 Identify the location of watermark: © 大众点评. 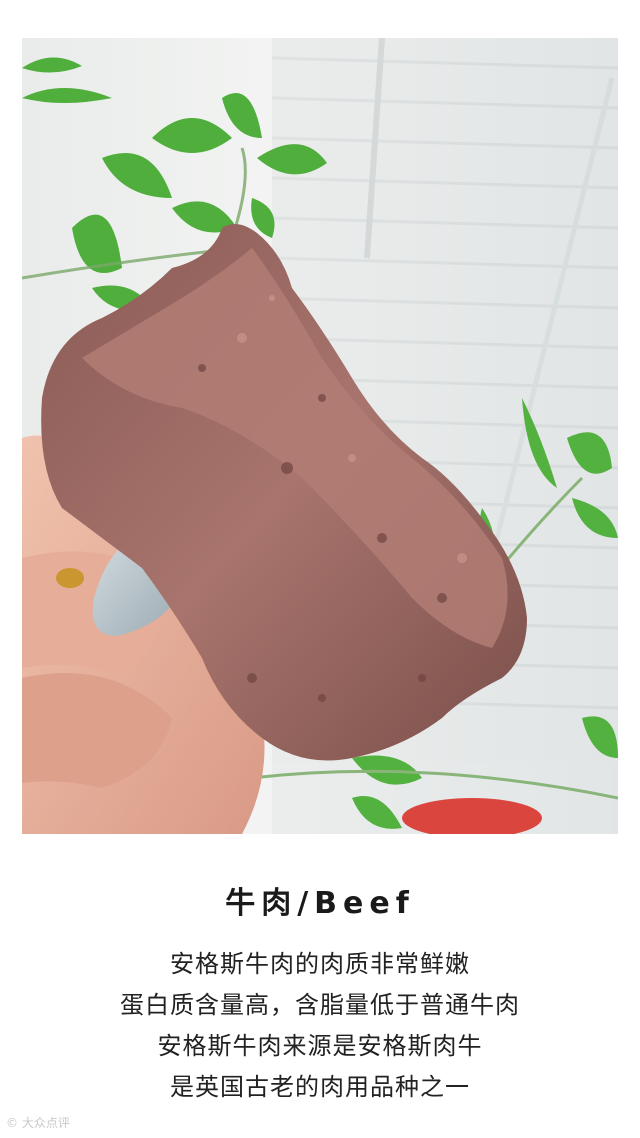
(38, 1123).